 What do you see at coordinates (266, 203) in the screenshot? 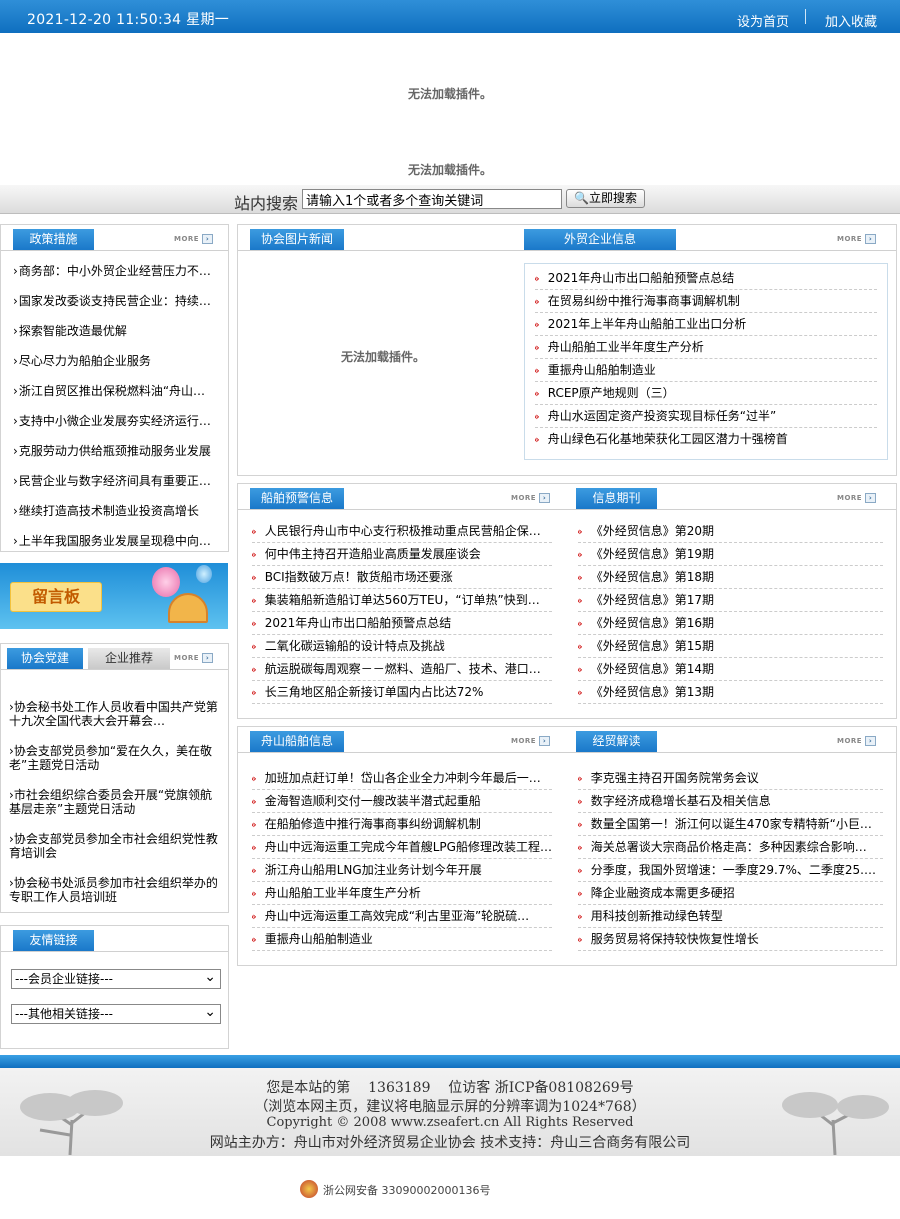
I see `search-label: 站内搜索` at bounding box center [266, 203].